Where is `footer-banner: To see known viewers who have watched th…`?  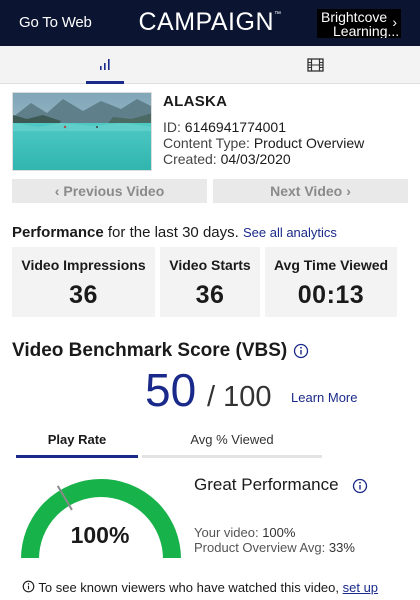
footer-banner: To see known viewers who have watched th… is located at coordinates (210, 579).